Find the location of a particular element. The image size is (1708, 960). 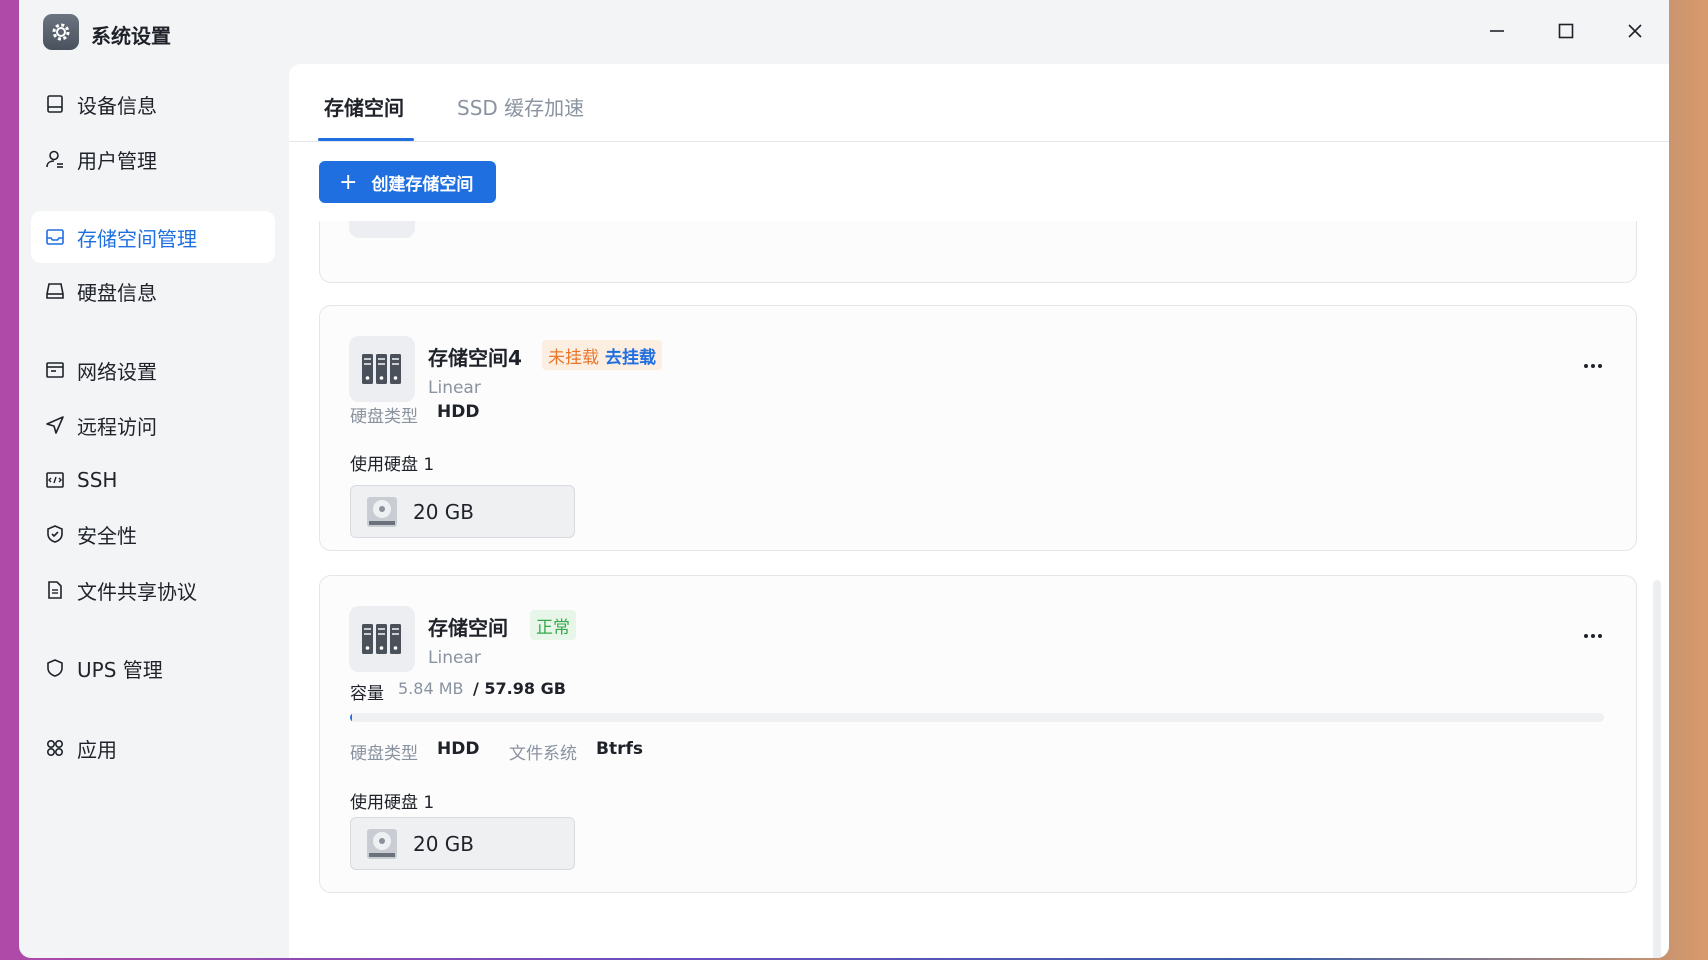

sidebar-item-label: 文件共享协议 is located at coordinates (137, 591).